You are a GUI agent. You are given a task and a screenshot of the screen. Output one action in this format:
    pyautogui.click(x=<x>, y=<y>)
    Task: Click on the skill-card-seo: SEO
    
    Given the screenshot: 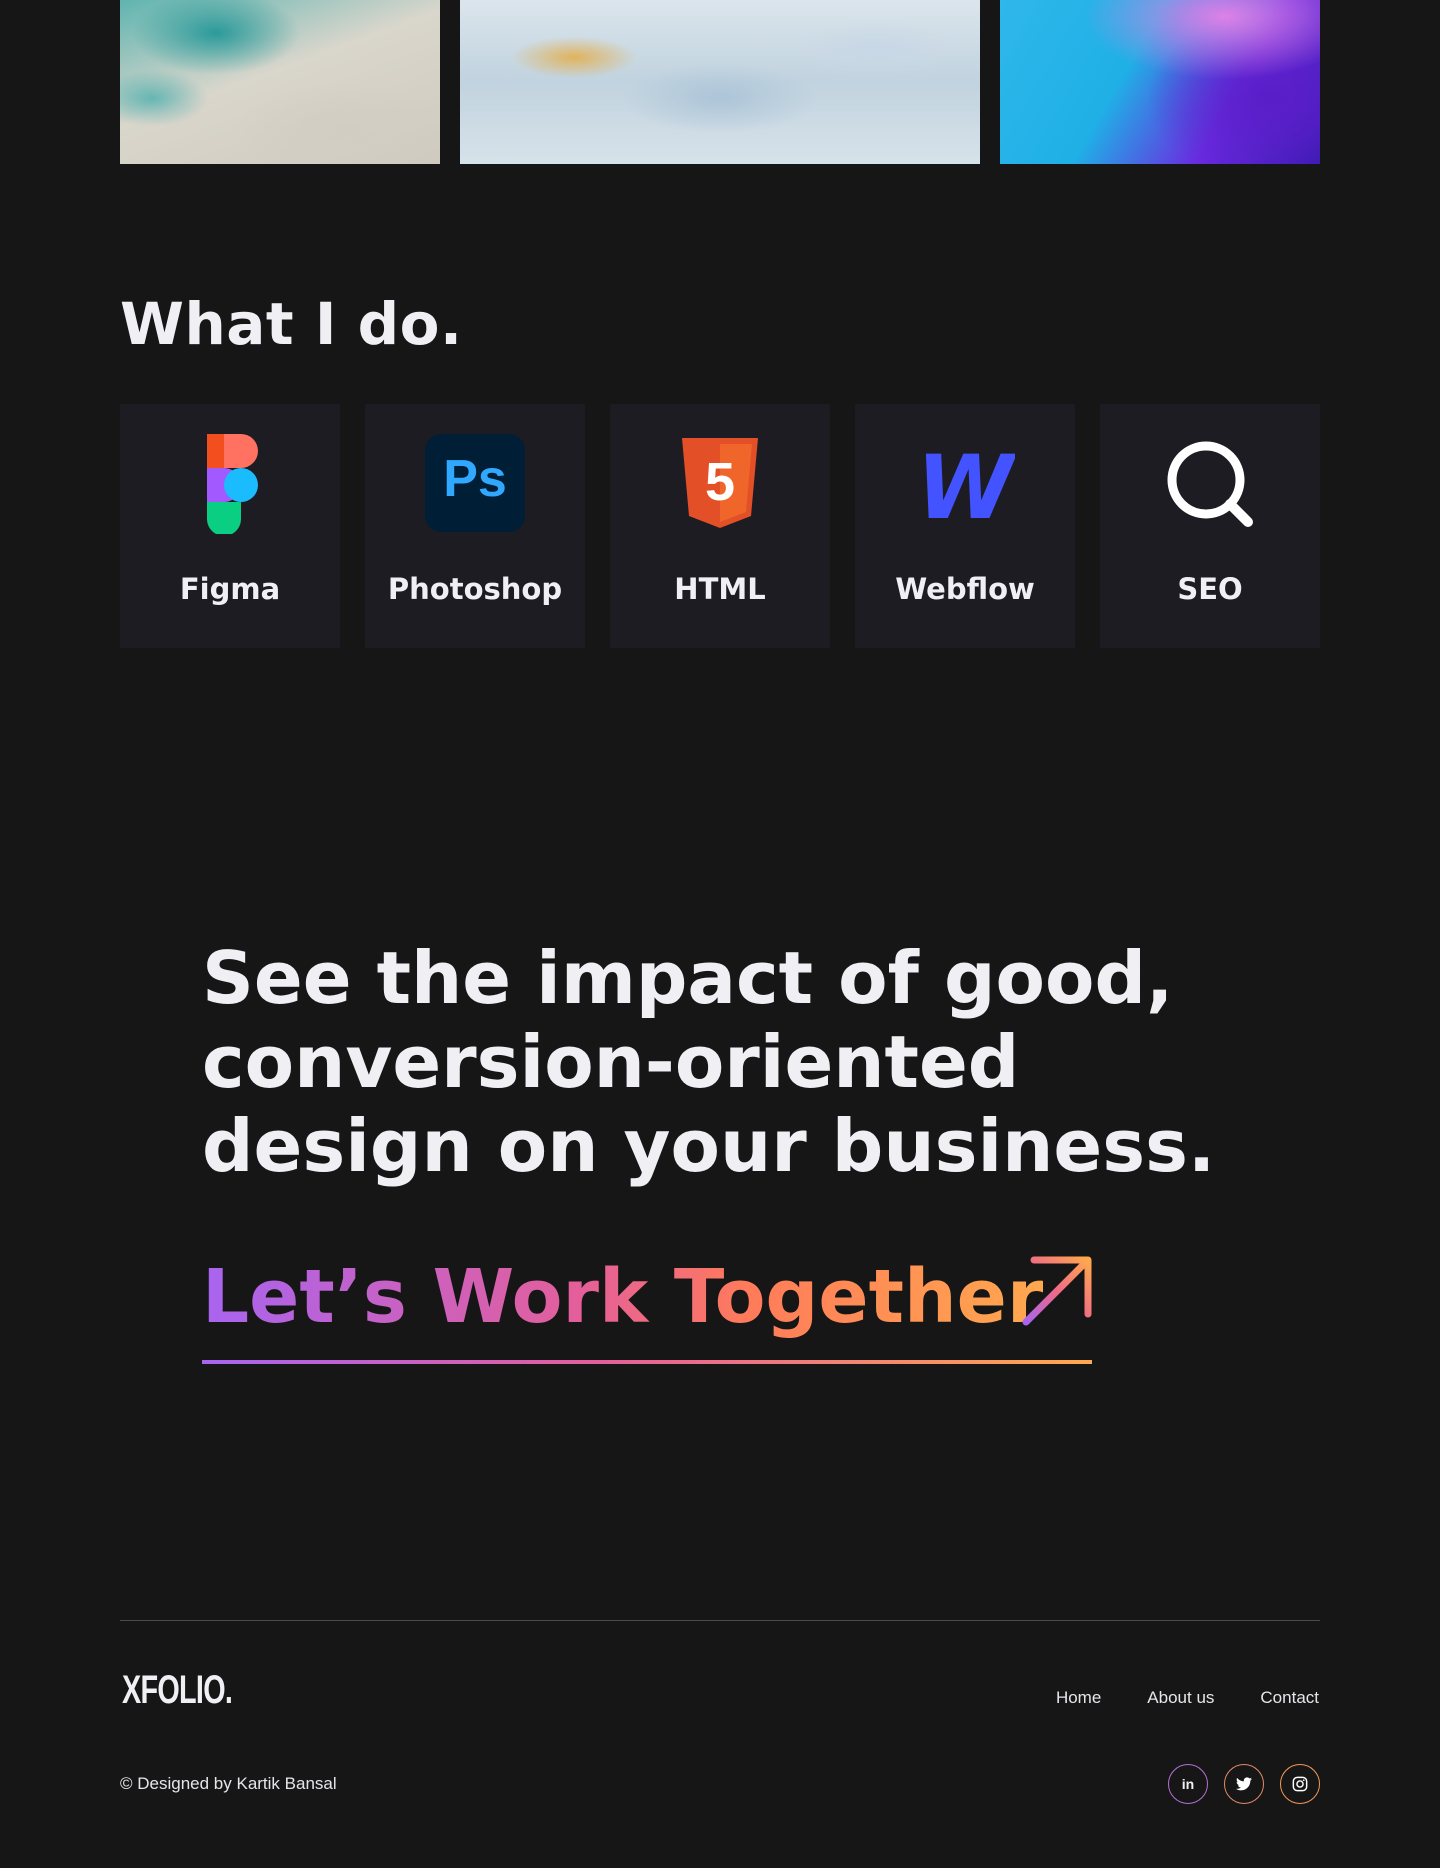 What is the action you would take?
    pyautogui.click(x=1210, y=526)
    